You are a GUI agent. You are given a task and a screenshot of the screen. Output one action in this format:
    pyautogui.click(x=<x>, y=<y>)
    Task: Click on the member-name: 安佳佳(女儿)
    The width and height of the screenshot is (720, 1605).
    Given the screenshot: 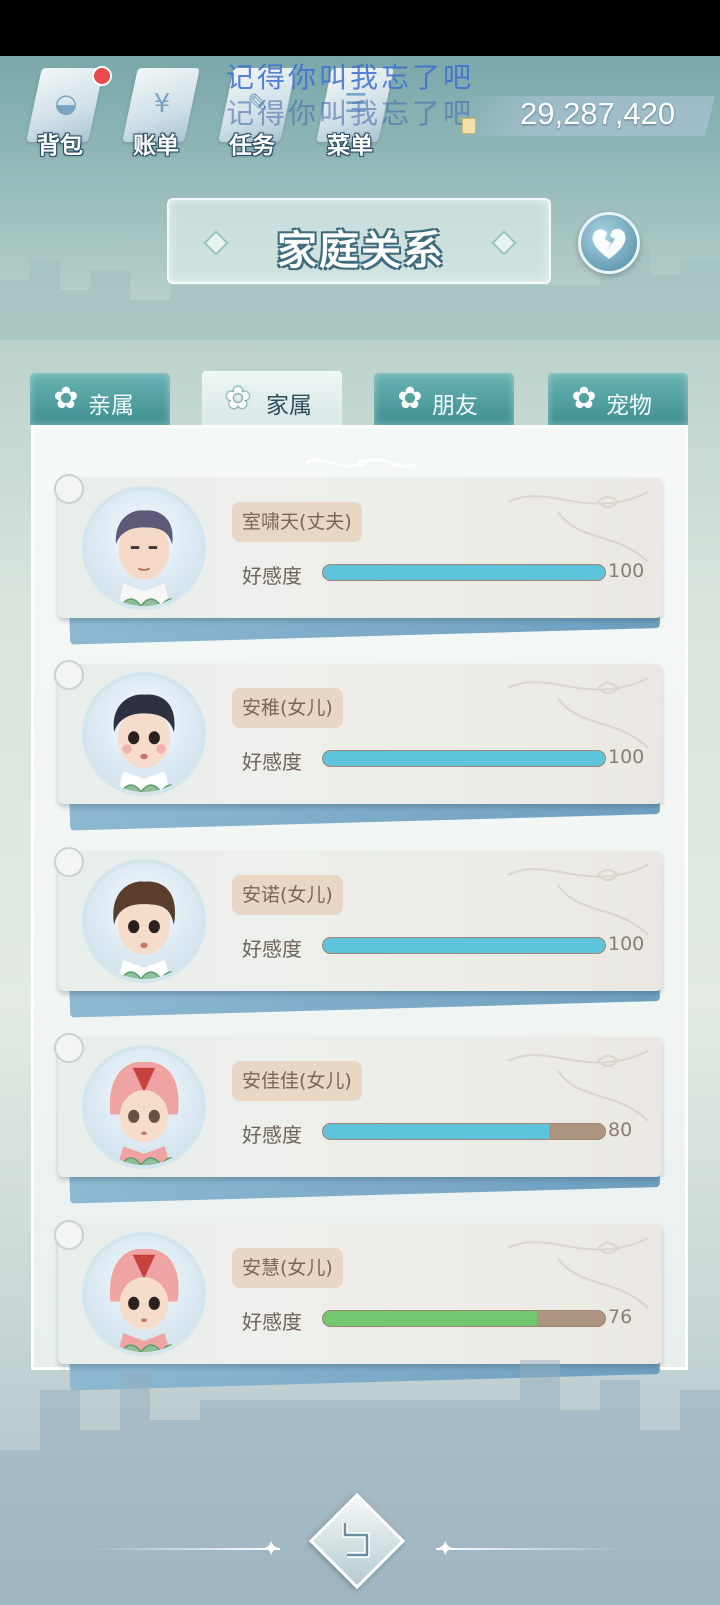 What is the action you would take?
    pyautogui.click(x=297, y=1081)
    